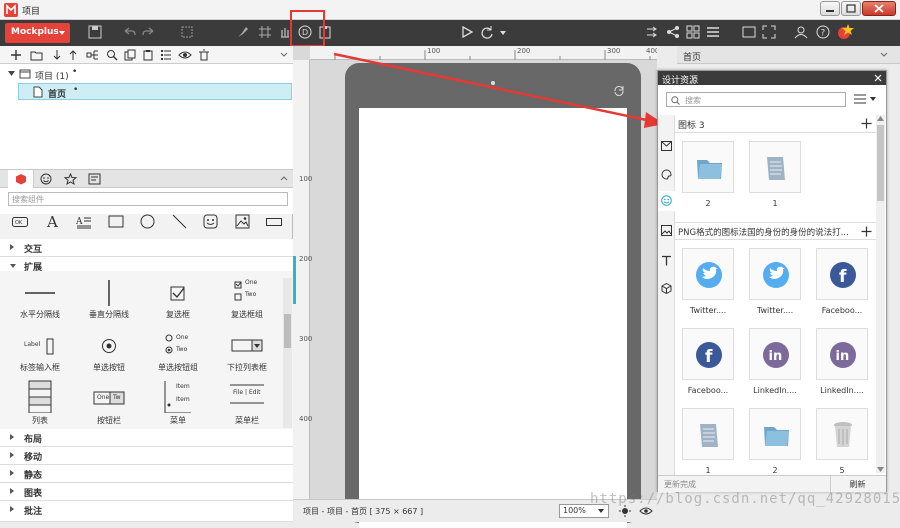  What do you see at coordinates (93, 55) in the screenshot?
I see `tree-structure-icon` at bounding box center [93, 55].